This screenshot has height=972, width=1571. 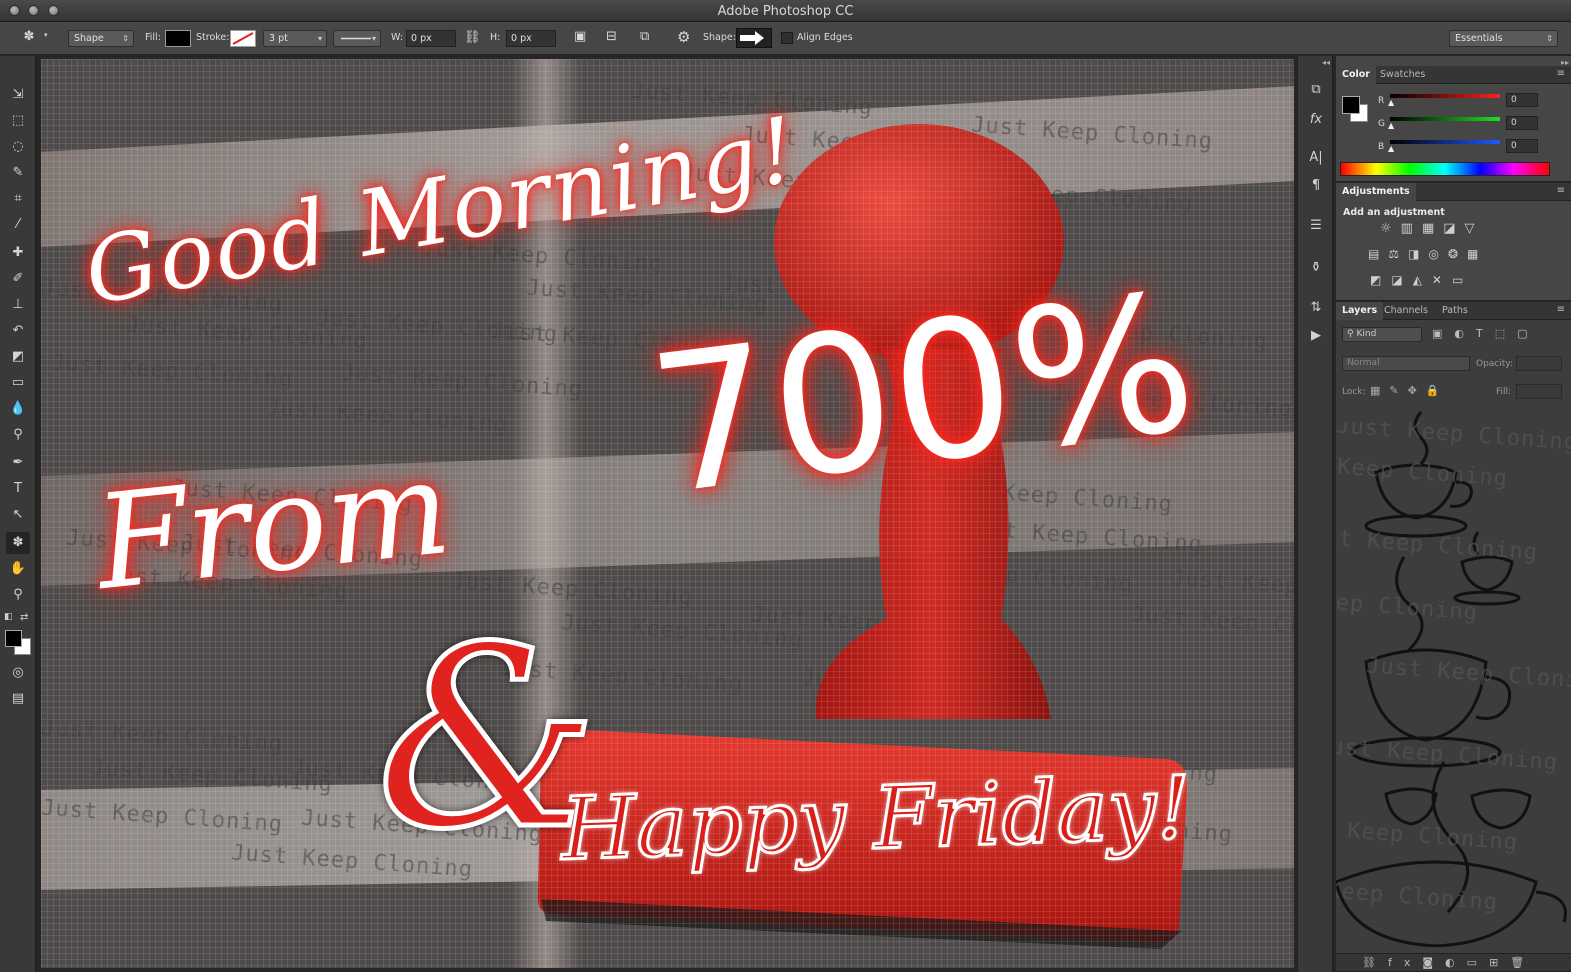 What do you see at coordinates (531, 38) in the screenshot?
I see `height-input: 0 px` at bounding box center [531, 38].